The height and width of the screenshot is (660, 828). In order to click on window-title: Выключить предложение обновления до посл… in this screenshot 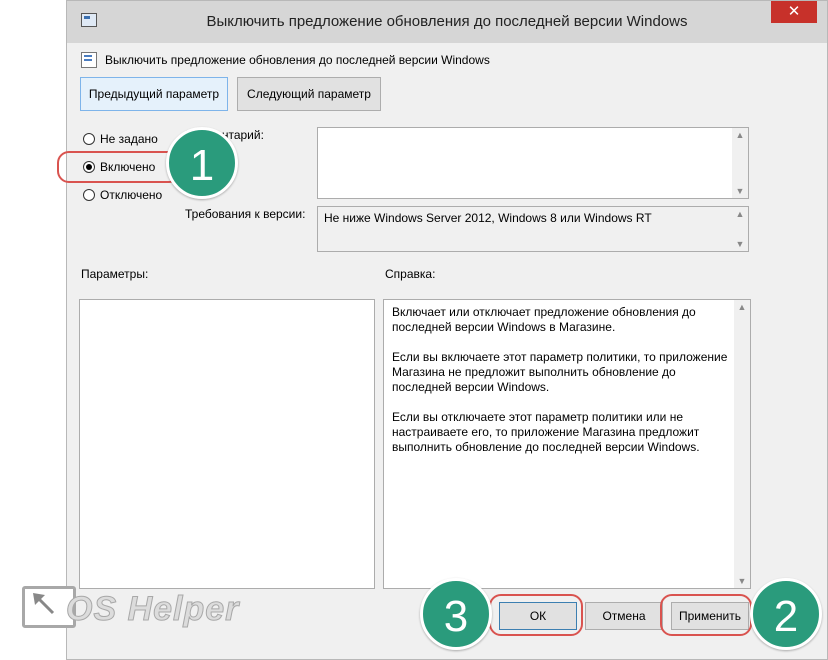, I will do `click(447, 21)`.